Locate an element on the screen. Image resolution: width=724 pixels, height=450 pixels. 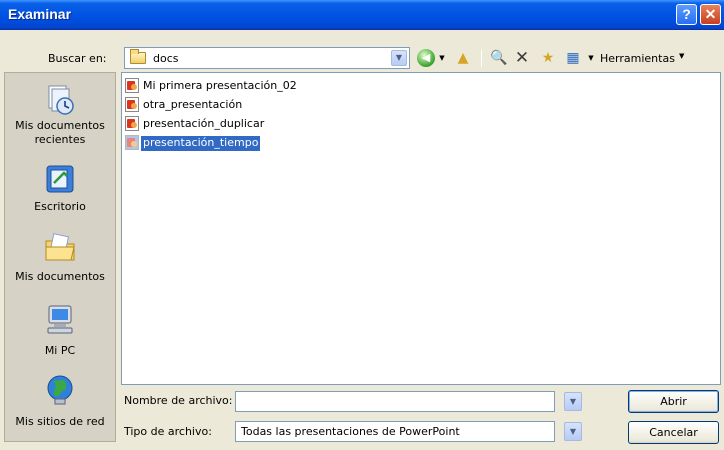
place-network: Mis sitios de red is located at coordinates (60, 405).